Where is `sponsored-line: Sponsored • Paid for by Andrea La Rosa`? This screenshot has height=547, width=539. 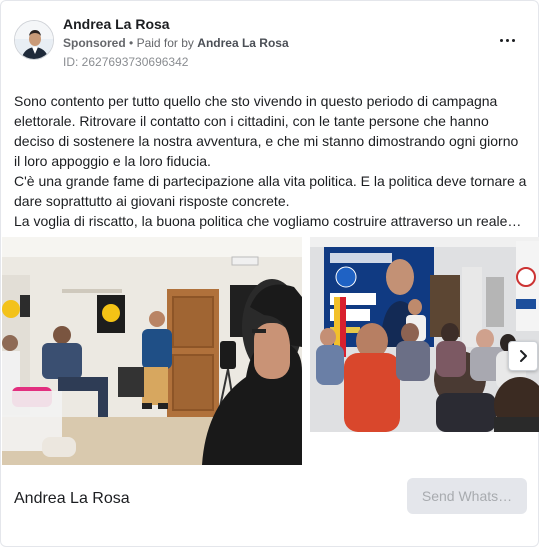
sponsored-line: Sponsored • Paid for by Andrea La Rosa is located at coordinates (176, 43).